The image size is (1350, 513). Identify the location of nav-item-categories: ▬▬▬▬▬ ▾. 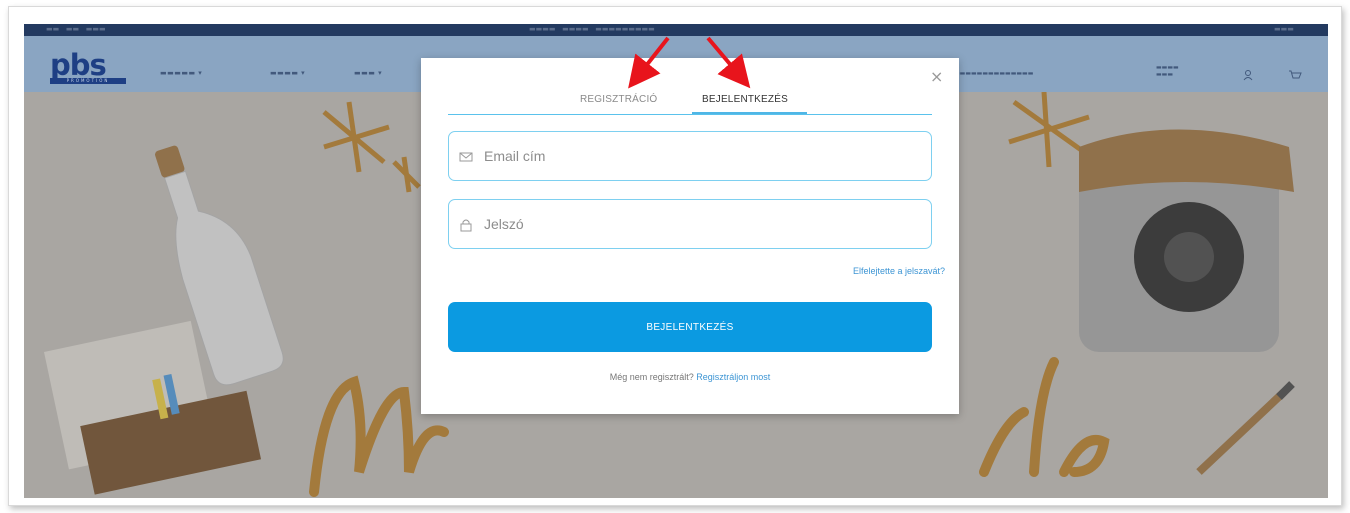
(181, 73).